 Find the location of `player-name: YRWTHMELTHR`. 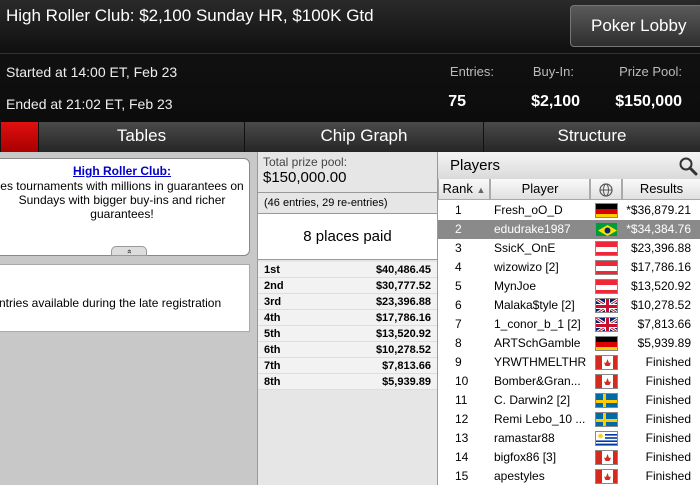

player-name: YRWTHMELTHR is located at coordinates (540, 362).